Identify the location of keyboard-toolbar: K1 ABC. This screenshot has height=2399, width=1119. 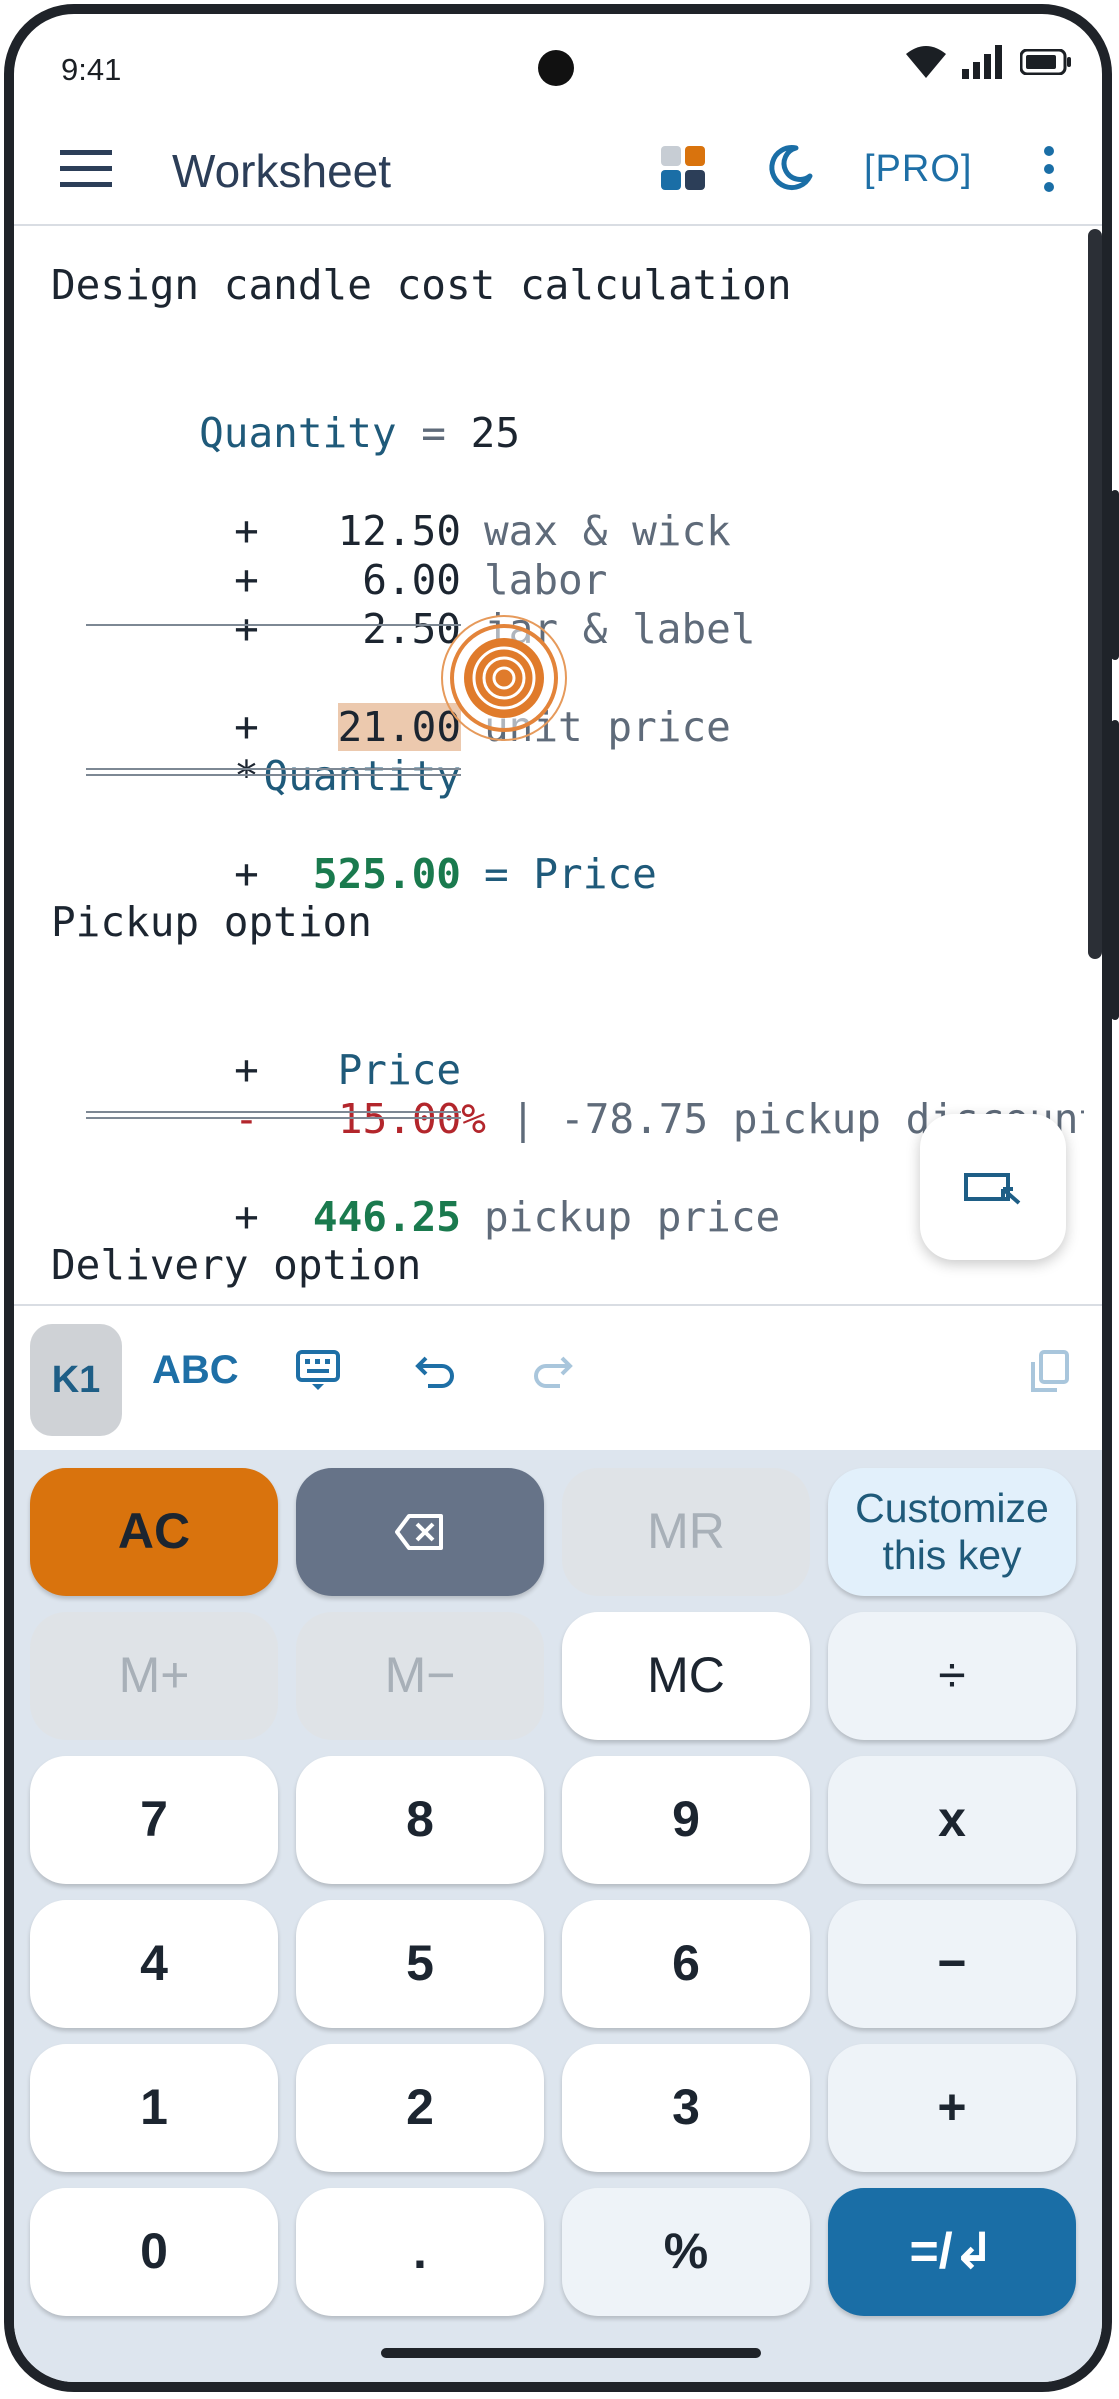
(558, 1377).